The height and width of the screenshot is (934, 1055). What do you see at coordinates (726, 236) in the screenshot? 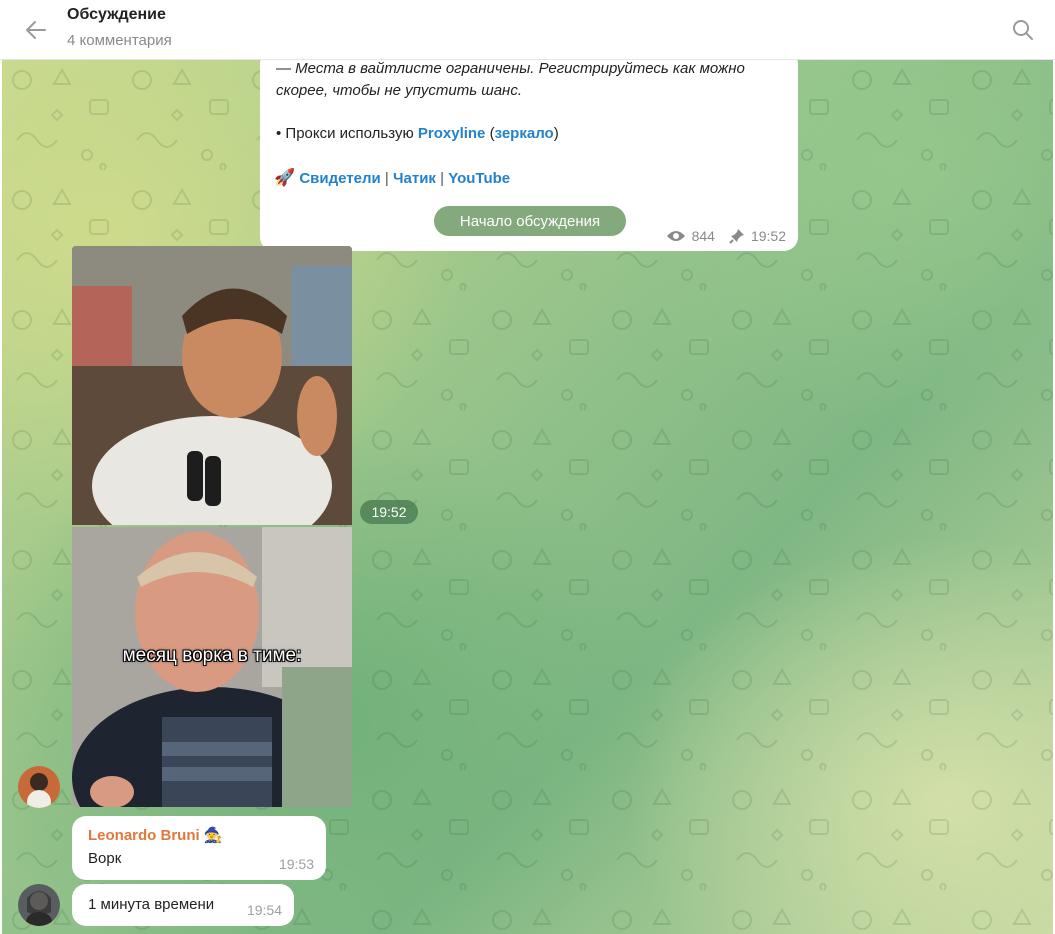
I see `post-meta: 844 19:52` at bounding box center [726, 236].